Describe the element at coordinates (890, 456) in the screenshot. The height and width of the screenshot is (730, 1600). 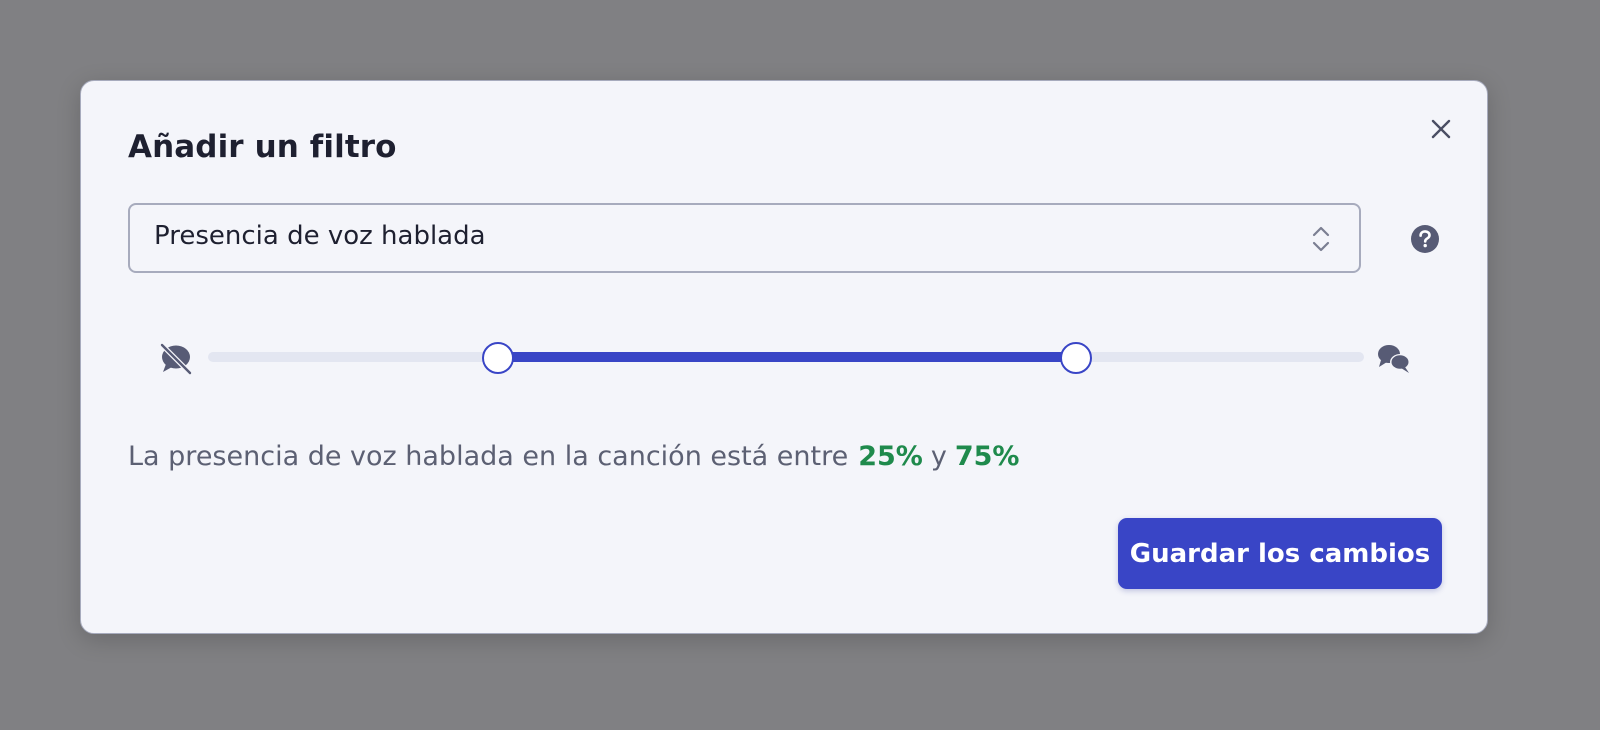
I see `summary-low-value: 25%` at that location.